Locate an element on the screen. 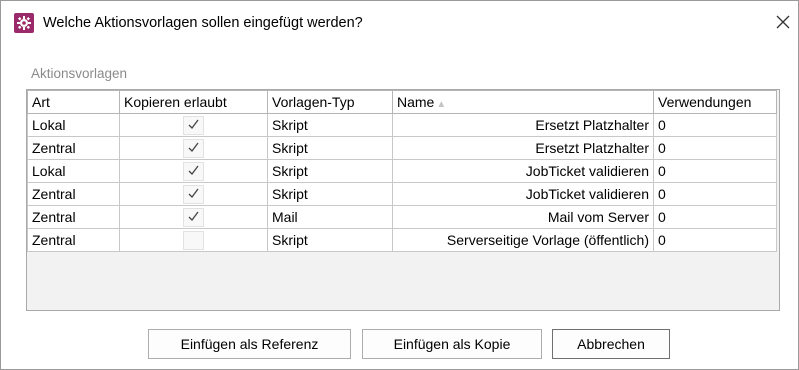  cell-name: Serverseitige Vorlage (öffentlich) is located at coordinates (523, 240).